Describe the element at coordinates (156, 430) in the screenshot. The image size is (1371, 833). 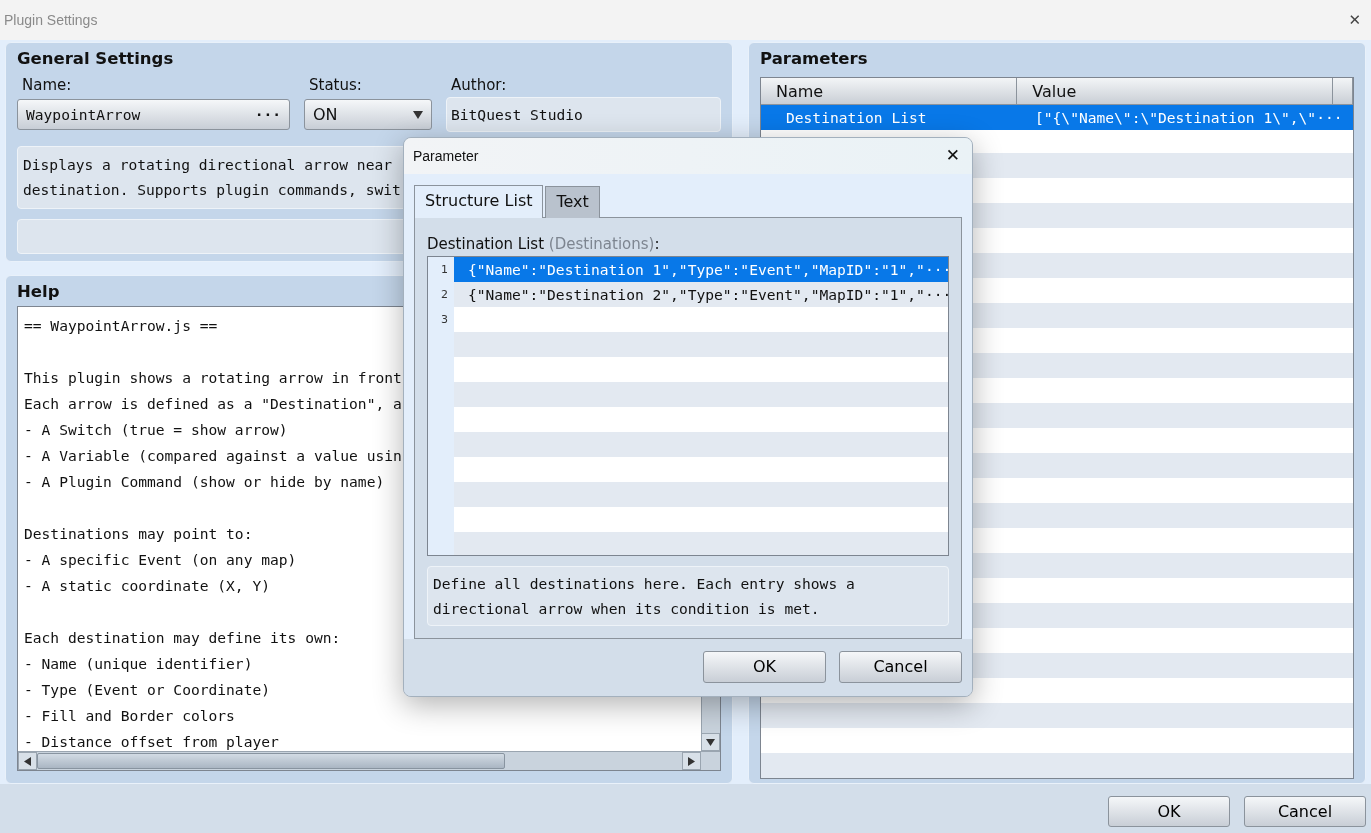
I see `help-line: - A Switch (true = show arrow)` at that location.